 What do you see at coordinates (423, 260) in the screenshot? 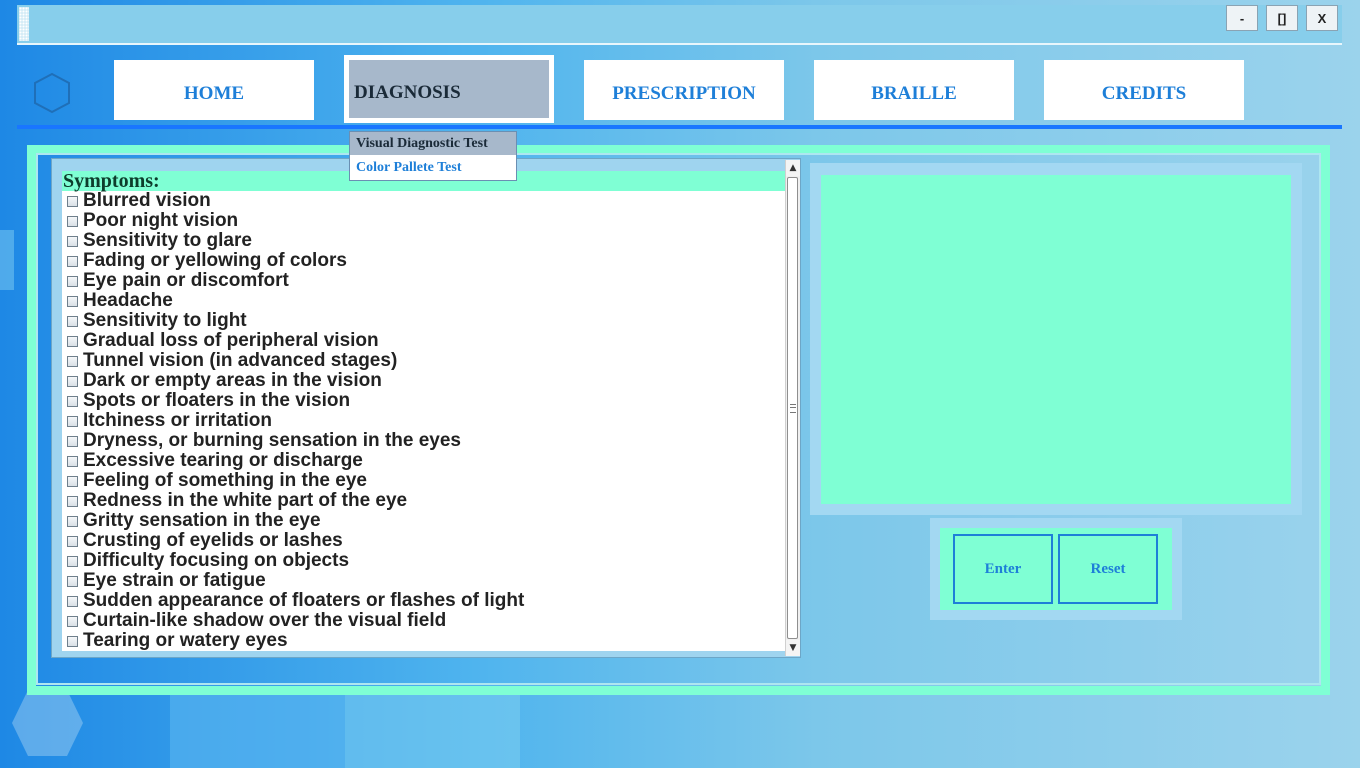
I see `symptom-item: Fading or yellowing of colors` at bounding box center [423, 260].